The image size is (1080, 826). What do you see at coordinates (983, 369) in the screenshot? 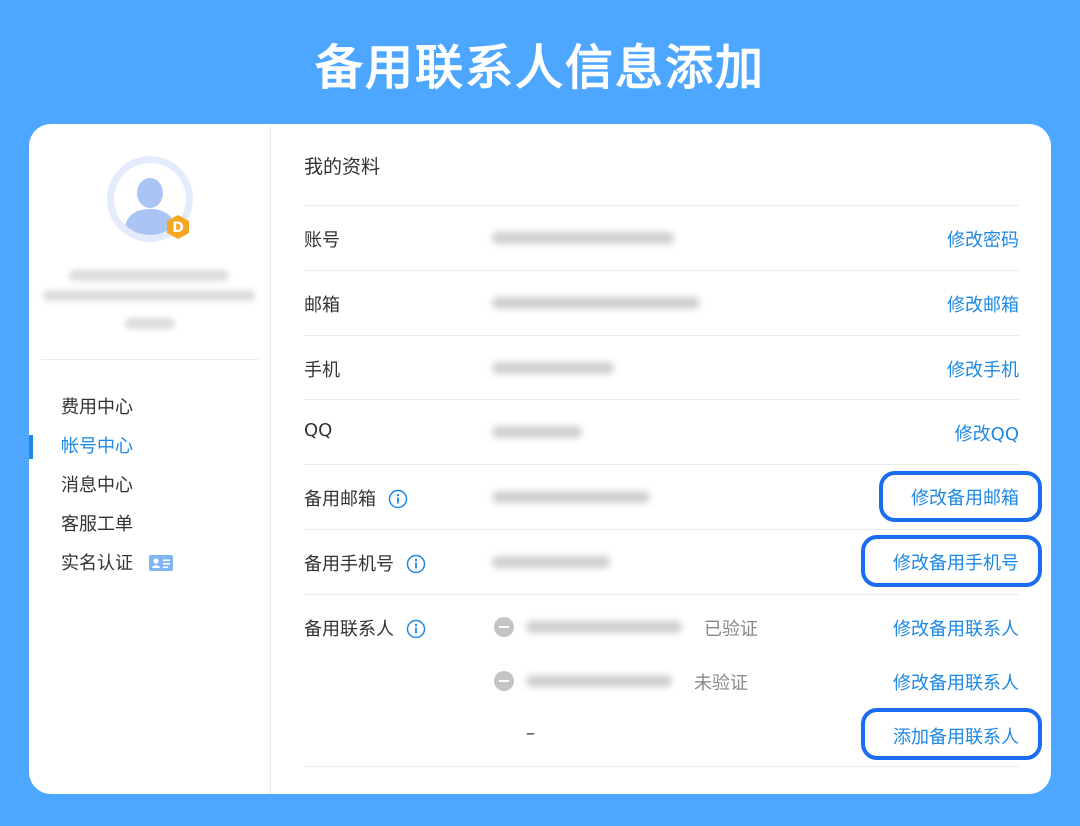
I see `change-phone-link: 修改手机` at bounding box center [983, 369].